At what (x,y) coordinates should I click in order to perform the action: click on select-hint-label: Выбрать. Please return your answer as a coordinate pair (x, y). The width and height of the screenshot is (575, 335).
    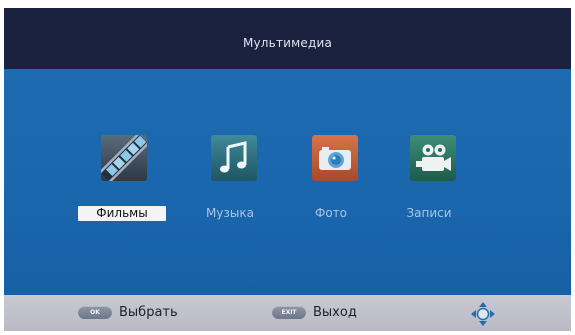
    Looking at the image, I should click on (148, 312).